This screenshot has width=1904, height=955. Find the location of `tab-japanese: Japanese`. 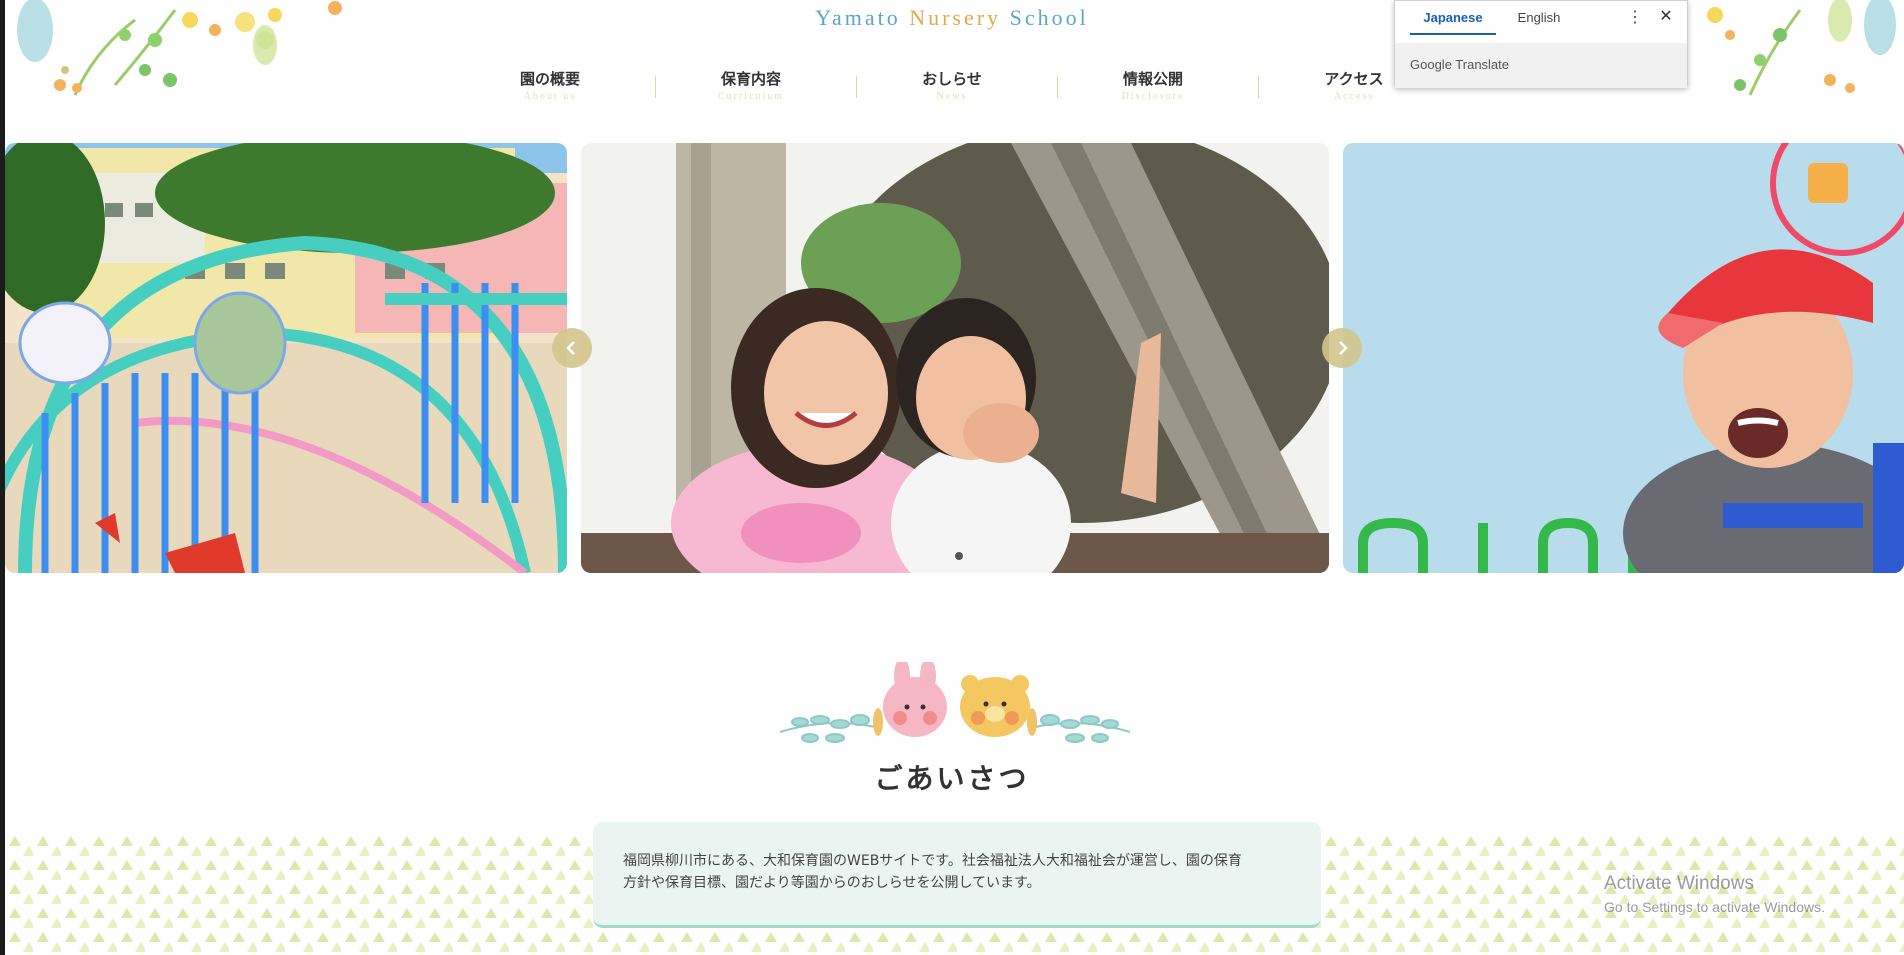

tab-japanese: Japanese is located at coordinates (1453, 18).